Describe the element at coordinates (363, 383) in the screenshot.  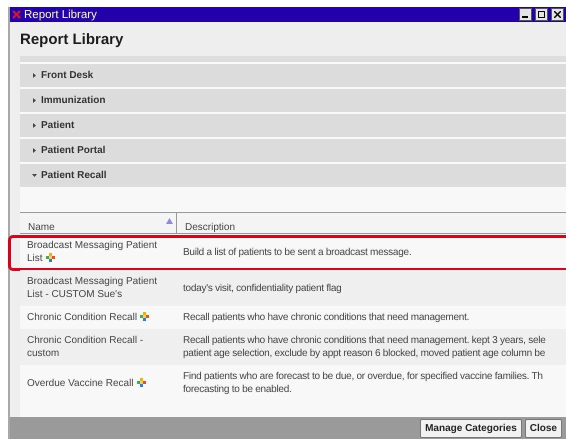
I see `table-cell-text: Find patients who are forecast to be due, or overdue, for specified vaccine families. Th forecasting to be enabled.` at that location.